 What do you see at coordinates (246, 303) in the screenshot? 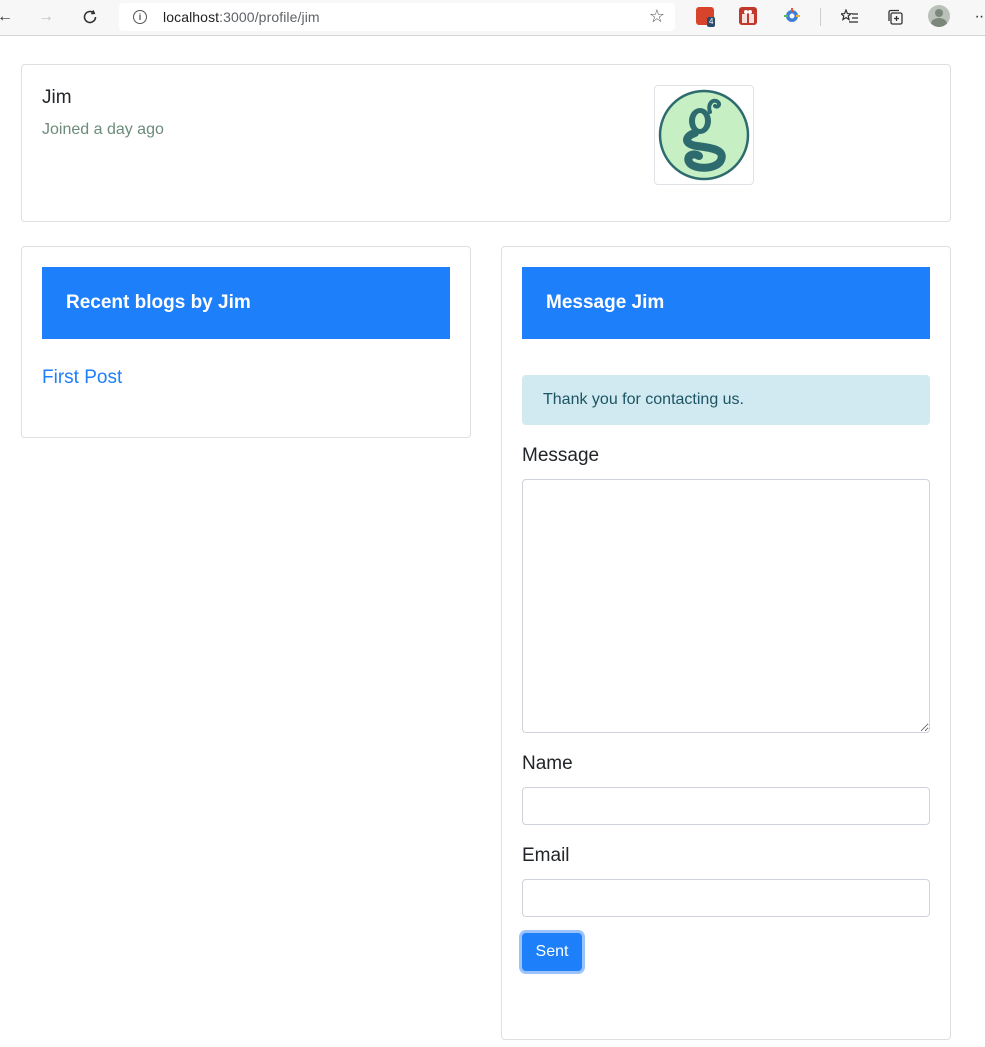
I see `recent-blogs-header: Recent blogs by Jim` at bounding box center [246, 303].